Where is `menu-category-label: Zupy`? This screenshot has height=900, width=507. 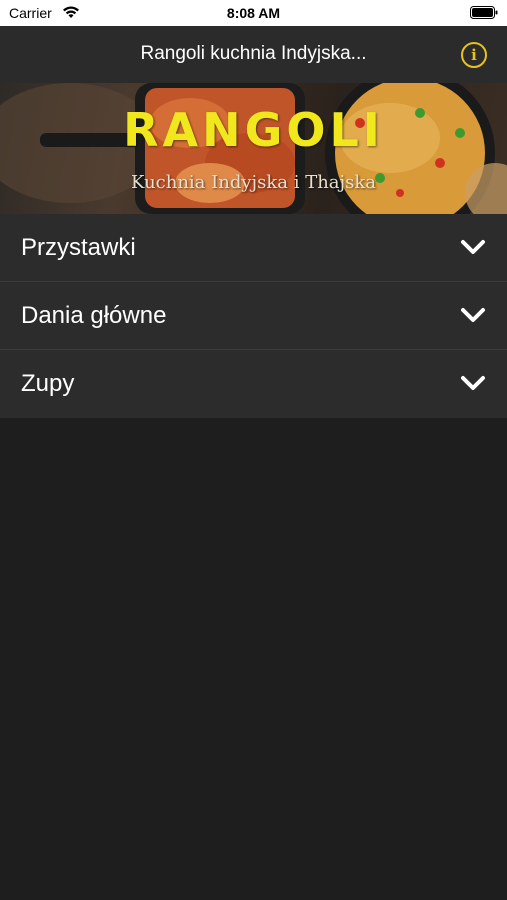
menu-category-label: Zupy is located at coordinates (48, 383).